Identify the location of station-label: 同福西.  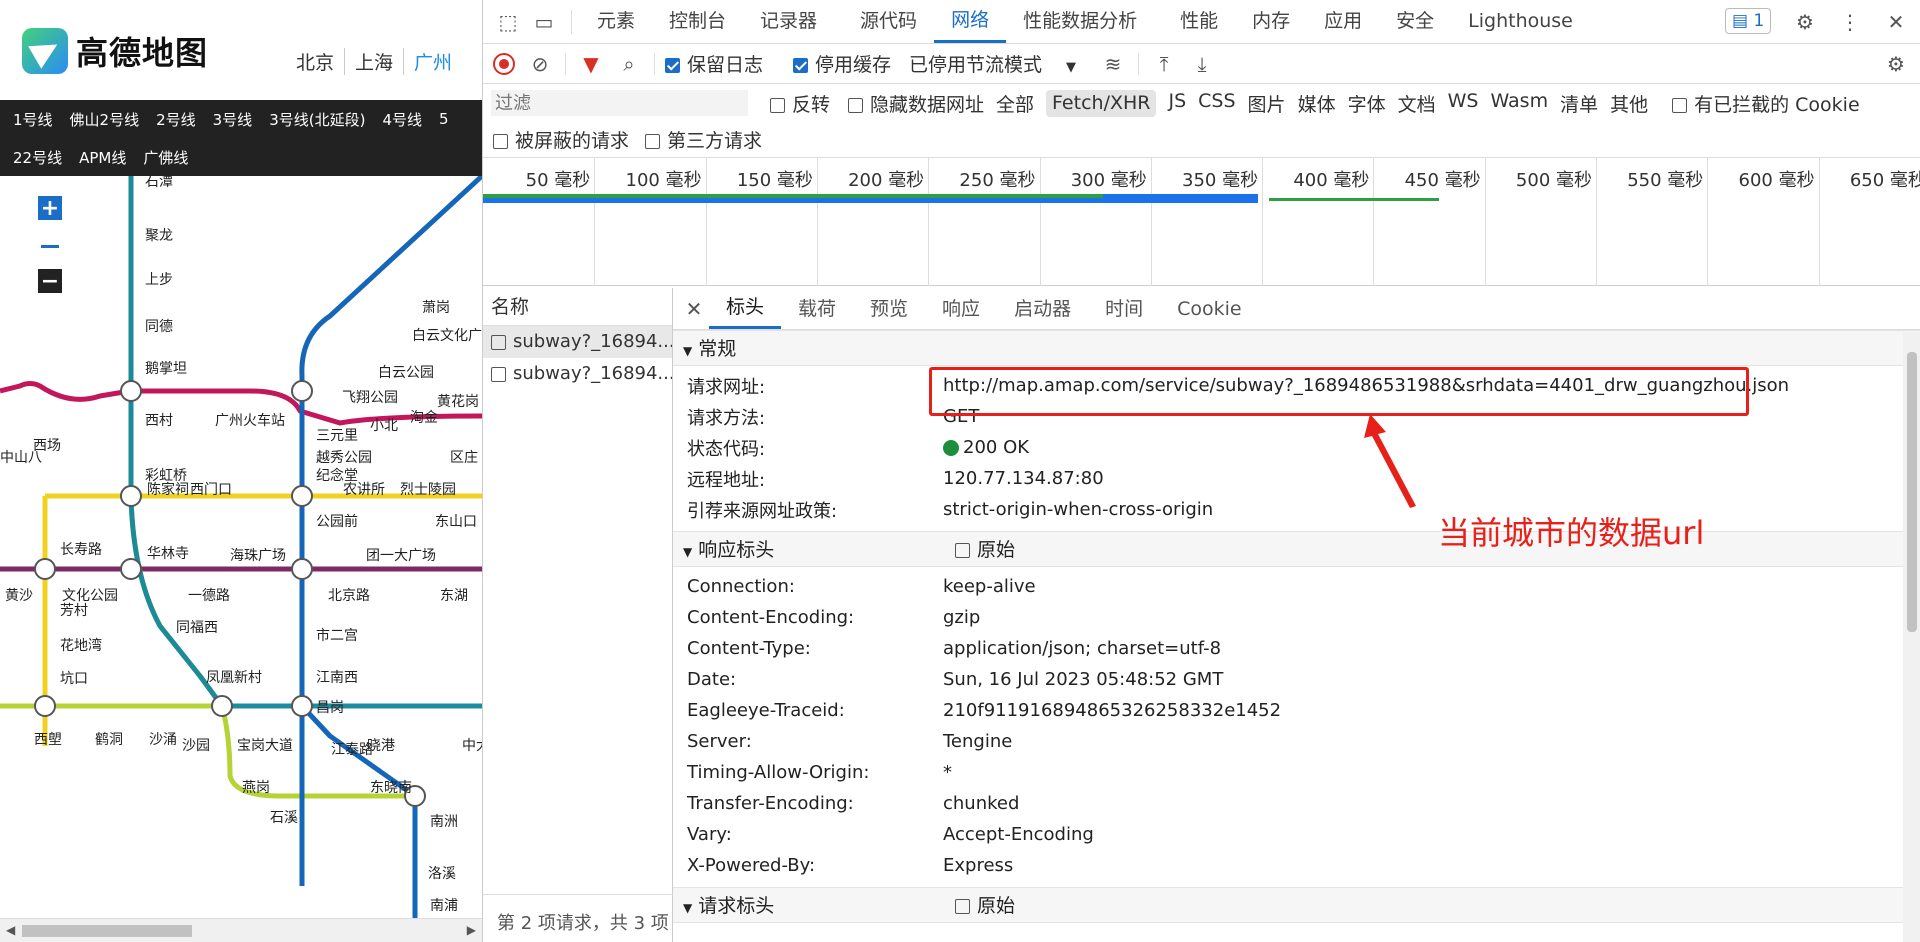
(197, 628).